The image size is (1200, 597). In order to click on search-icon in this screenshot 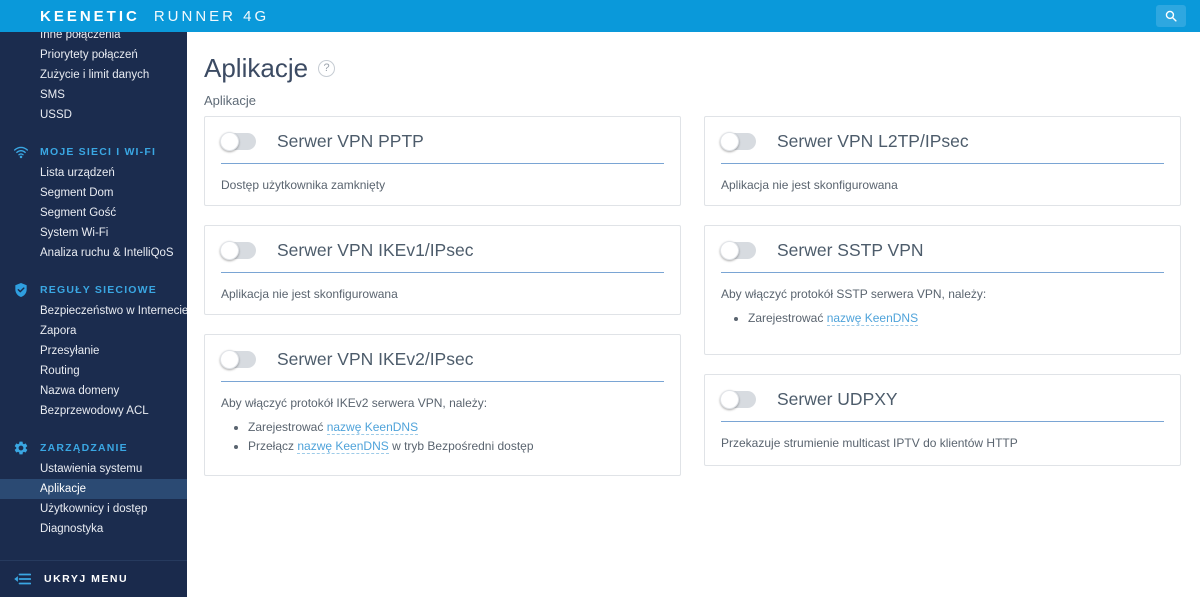, I will do `click(1171, 16)`.